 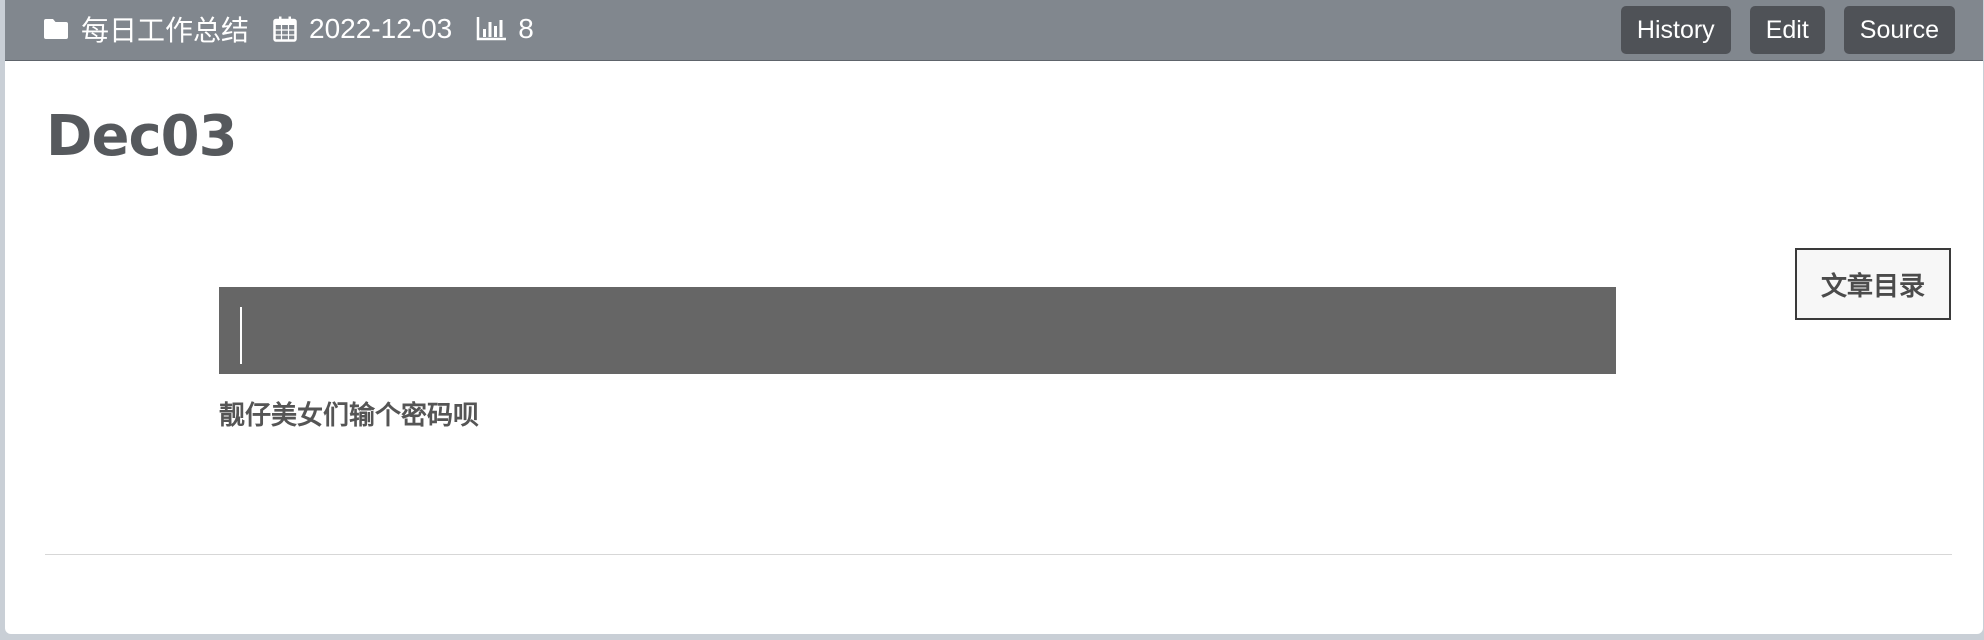 I want to click on history-button: History, so click(x=1675, y=30).